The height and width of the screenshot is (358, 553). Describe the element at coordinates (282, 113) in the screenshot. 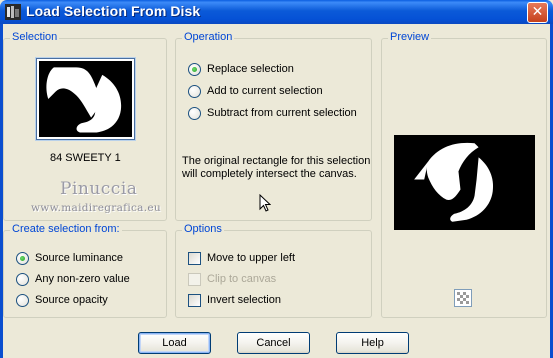

I see `radio-label: Subtract from current selection` at that location.